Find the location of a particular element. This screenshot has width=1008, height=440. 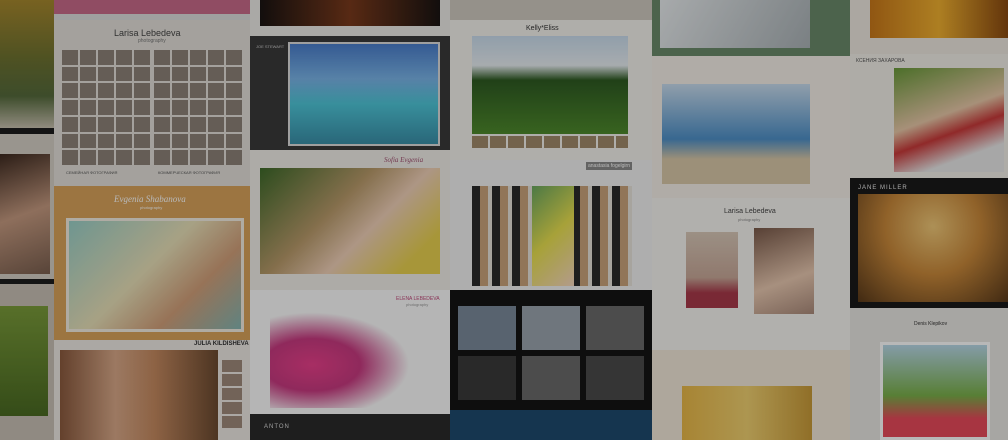

photo-girl-standing is located at coordinates (712, 270).